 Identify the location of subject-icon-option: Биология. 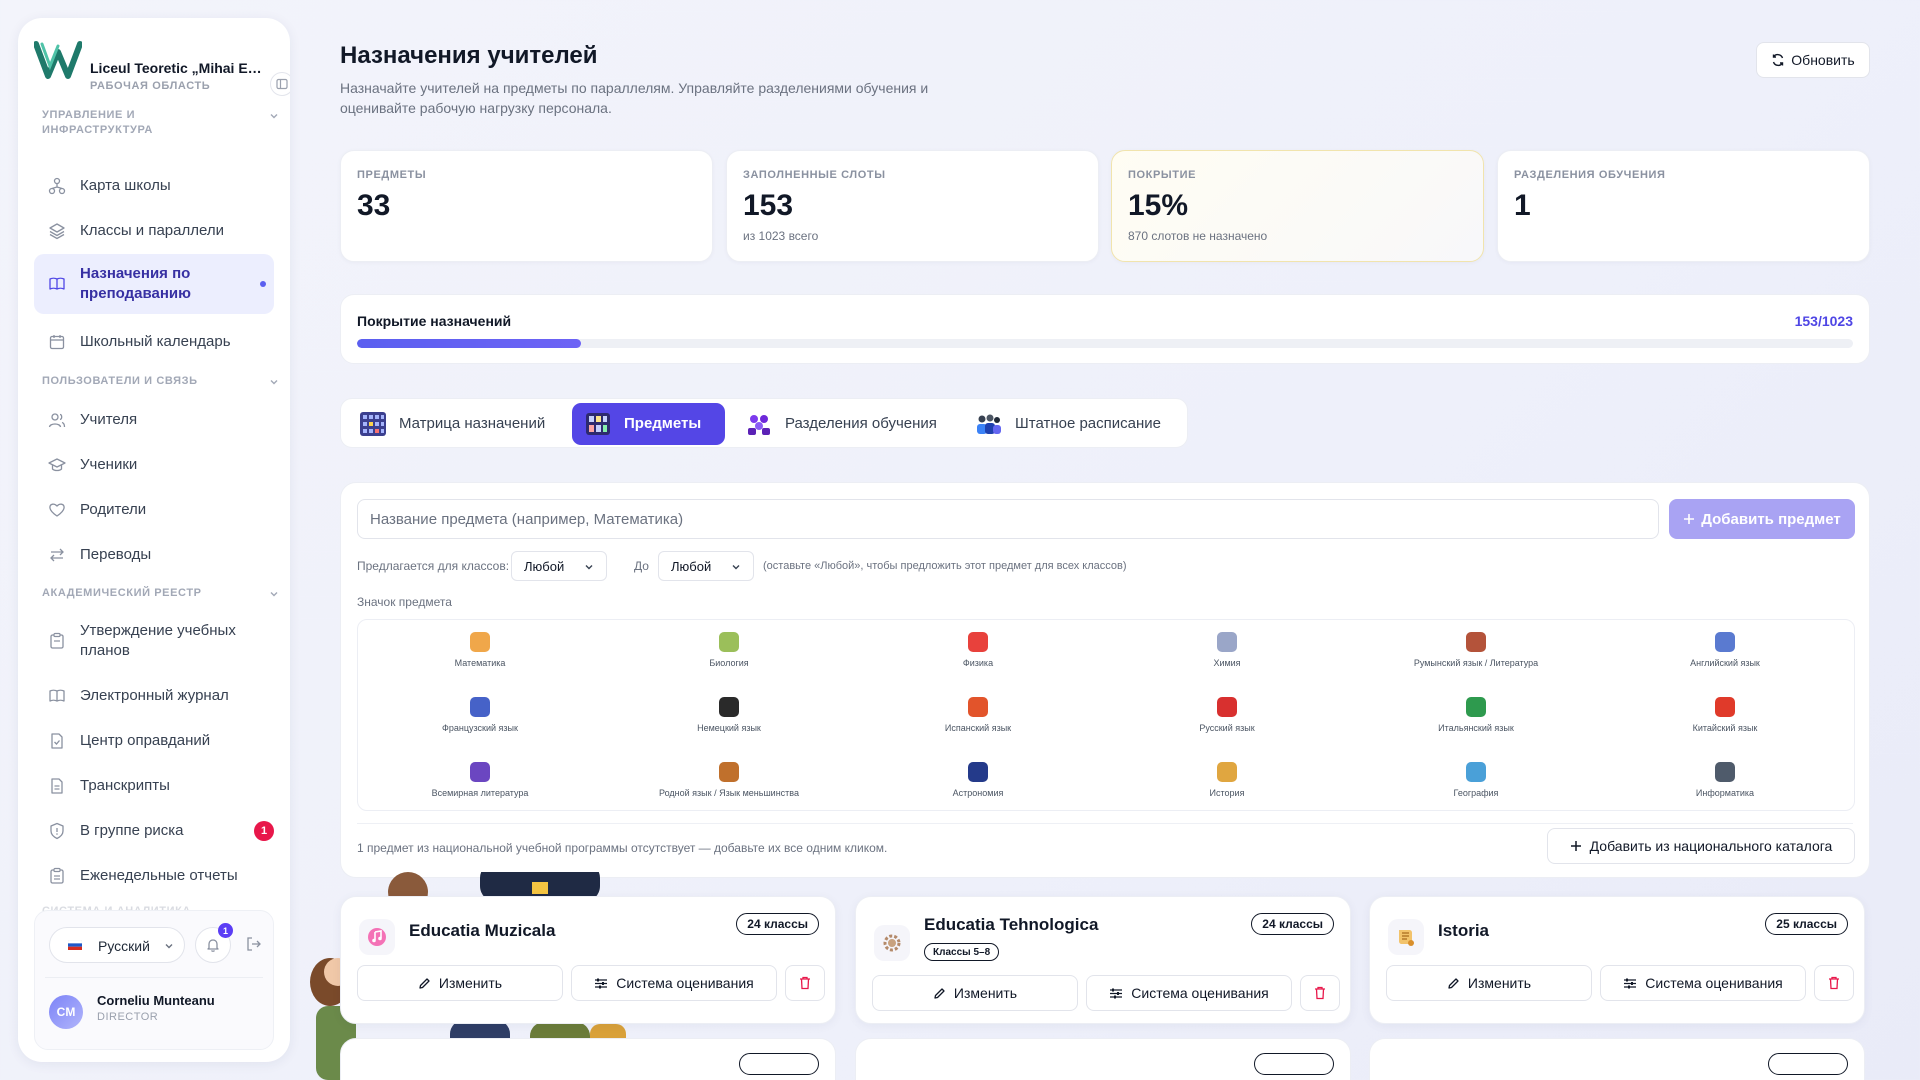
(729, 657).